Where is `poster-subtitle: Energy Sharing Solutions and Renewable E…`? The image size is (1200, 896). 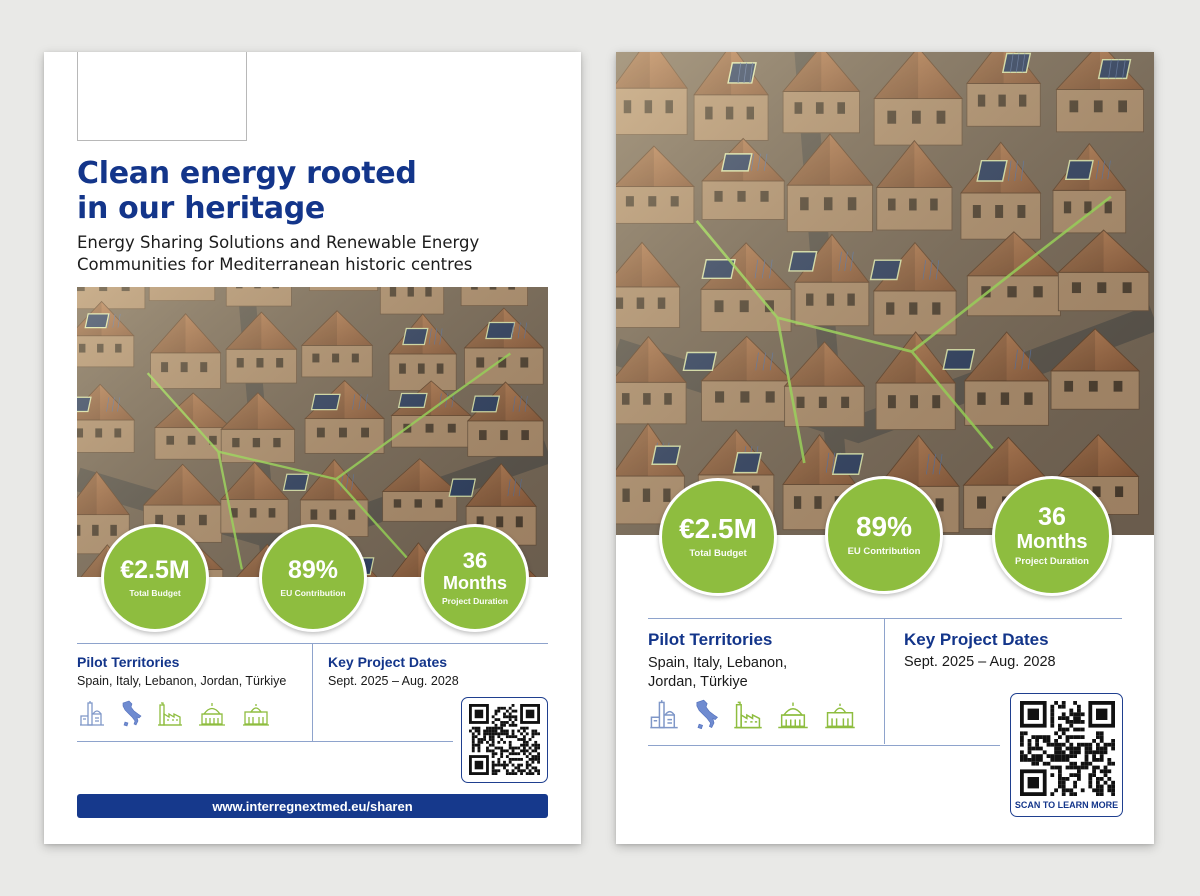 poster-subtitle: Energy Sharing Solutions and Renewable E… is located at coordinates (278, 254).